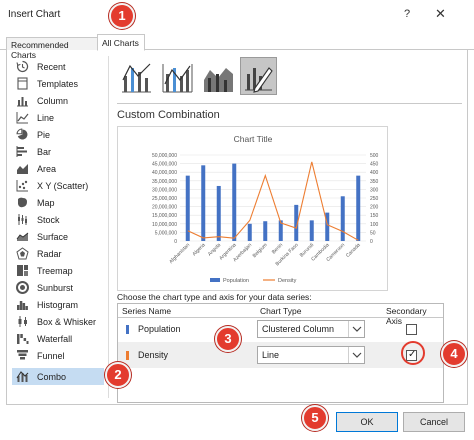 This screenshot has height=440, width=474. I want to click on sidebar-item-histogram: Histogram, so click(58, 304).